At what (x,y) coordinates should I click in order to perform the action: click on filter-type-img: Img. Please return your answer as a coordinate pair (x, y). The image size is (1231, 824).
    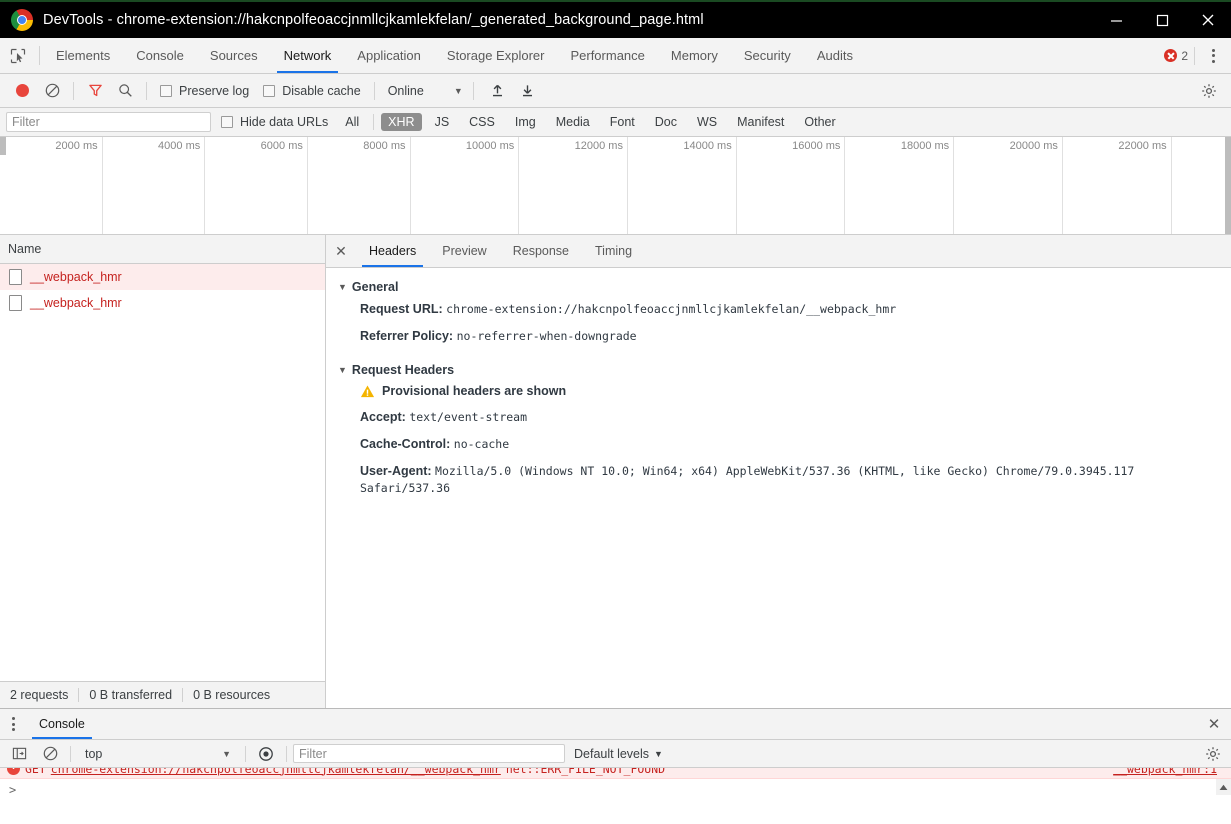
    Looking at the image, I should click on (525, 122).